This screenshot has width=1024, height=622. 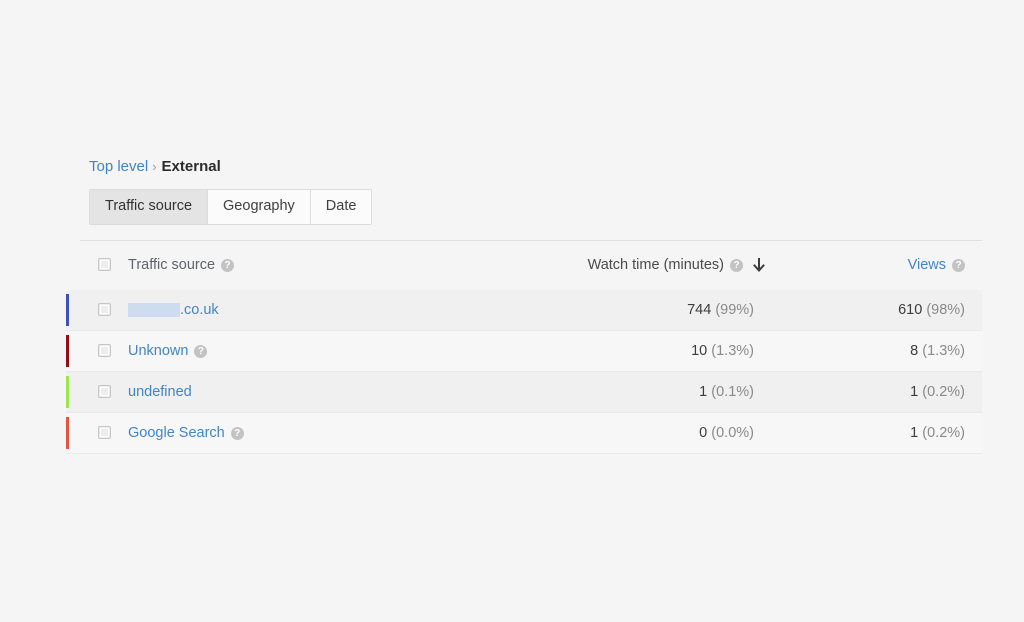 What do you see at coordinates (524, 433) in the screenshot?
I see `table-row: Google Search ? 0 (0.0%) 1 (0.2%)` at bounding box center [524, 433].